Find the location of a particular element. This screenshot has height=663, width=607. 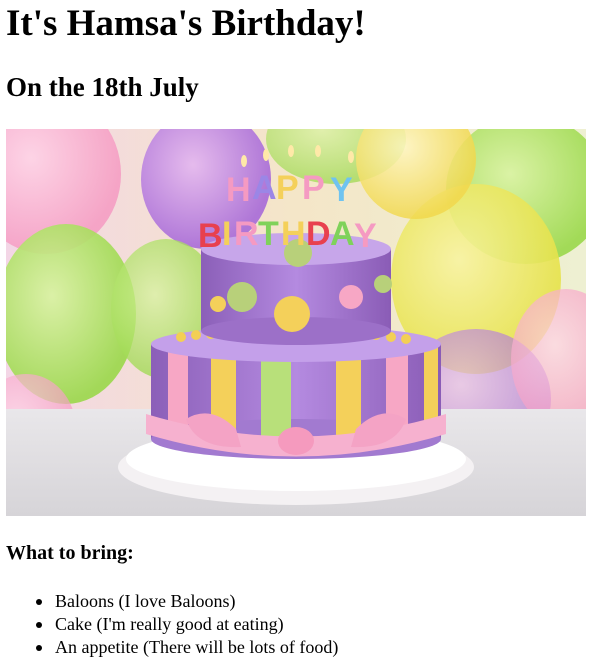

svg-text: R is located at coordinates (246, 234).